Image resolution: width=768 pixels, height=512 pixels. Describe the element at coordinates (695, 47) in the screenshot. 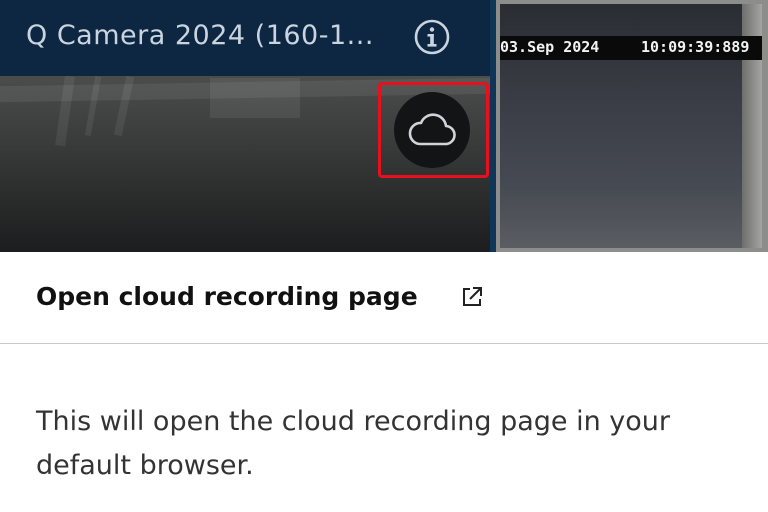

I see `timestamp-time: 10:09:39:889` at that location.